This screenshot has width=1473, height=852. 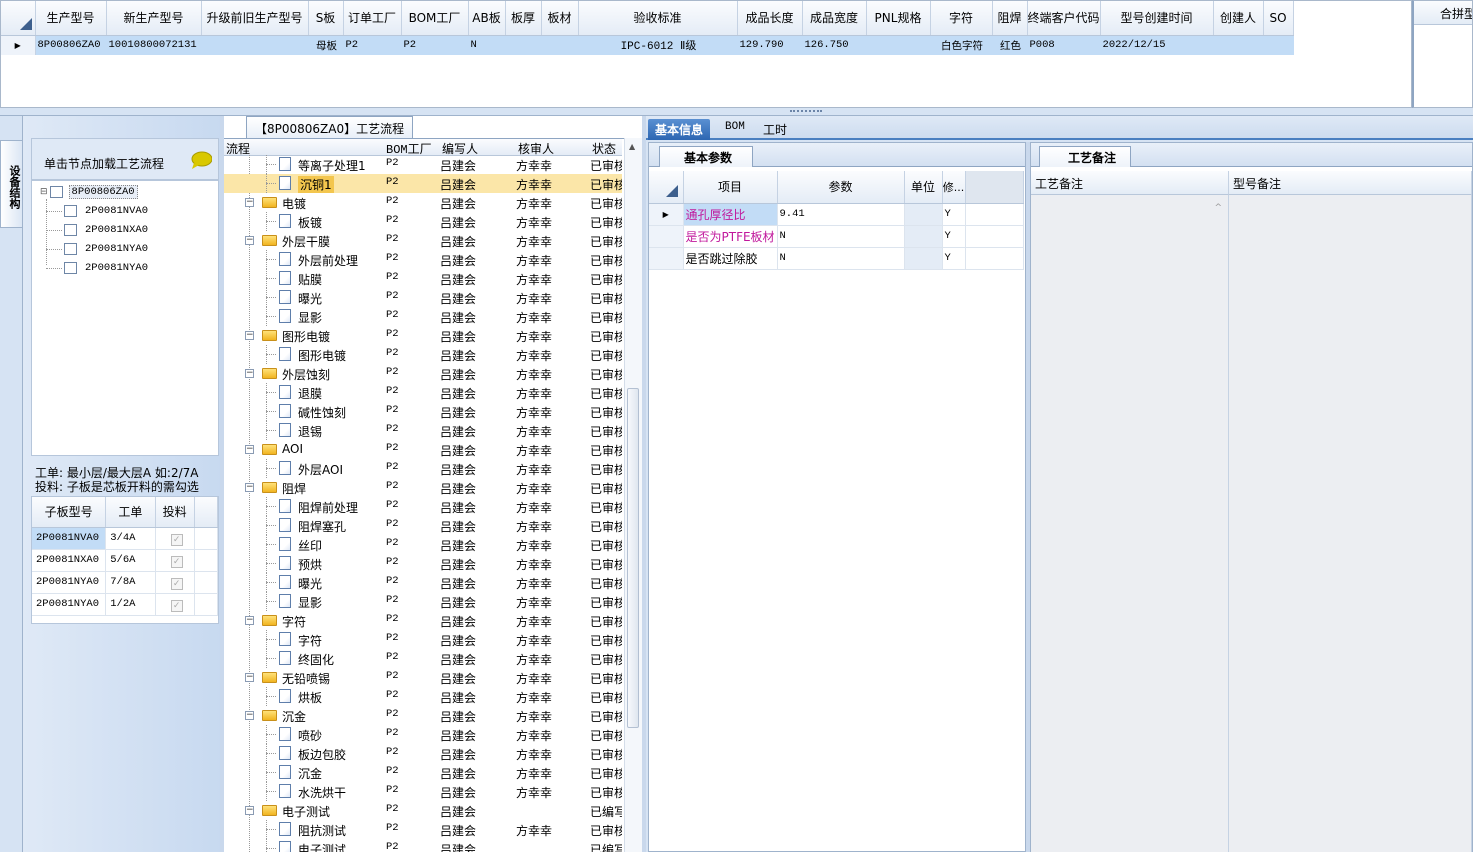 I want to click on col-header: S板, so click(x=326, y=18).